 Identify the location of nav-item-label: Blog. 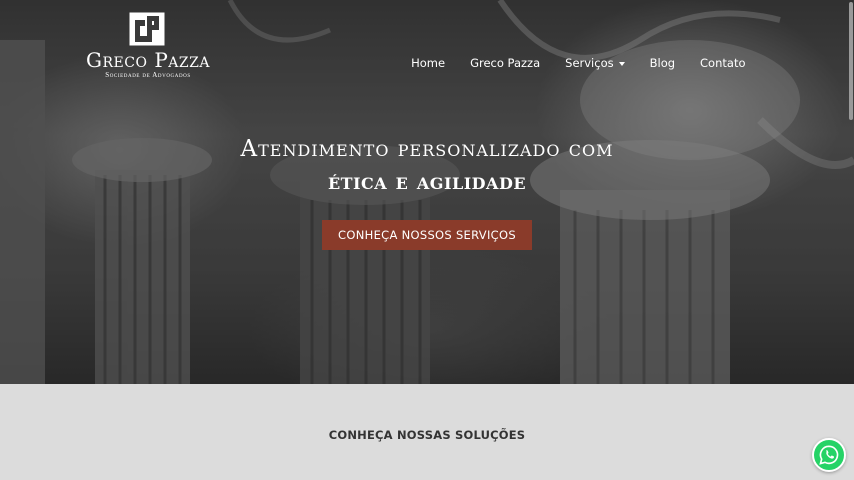
(662, 63).